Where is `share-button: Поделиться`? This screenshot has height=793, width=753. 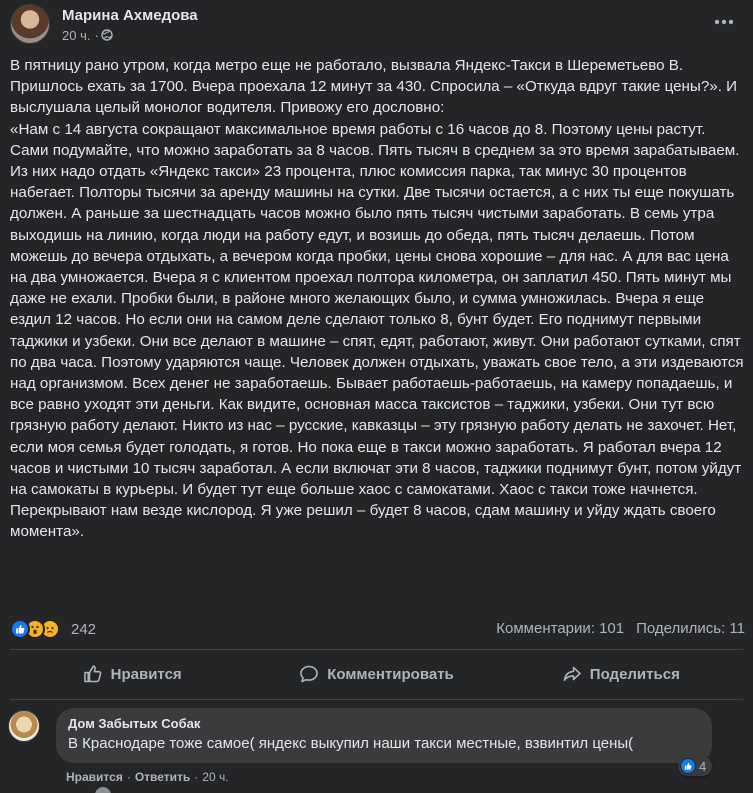
share-button: Поделиться is located at coordinates (621, 674).